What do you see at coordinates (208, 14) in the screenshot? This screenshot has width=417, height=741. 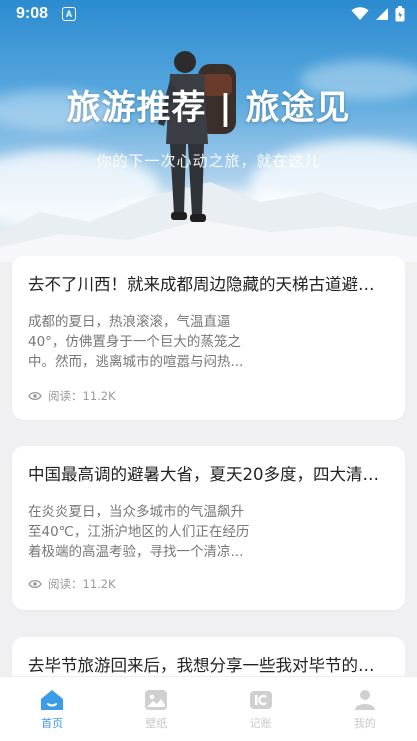 I see `status-bar: 9:08 A` at bounding box center [208, 14].